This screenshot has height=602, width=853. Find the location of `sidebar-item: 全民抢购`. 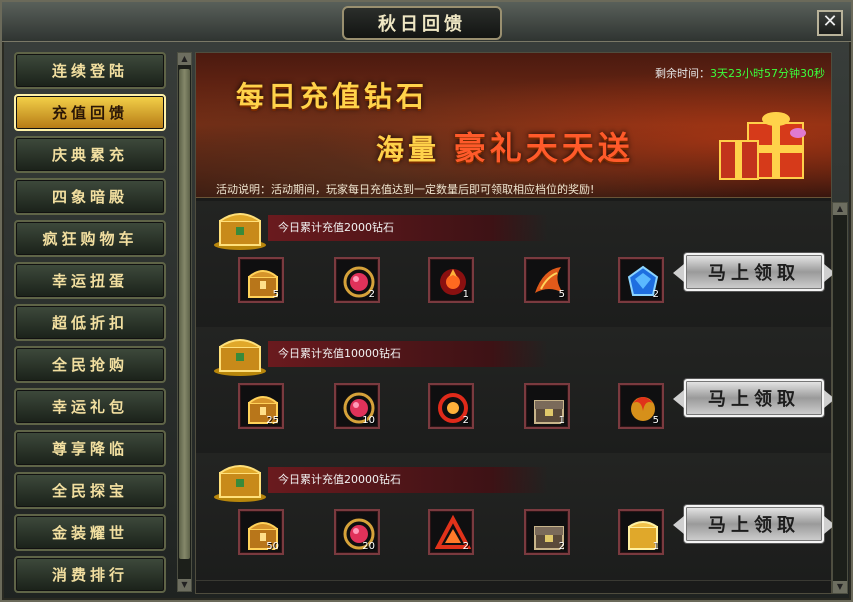

sidebar-item: 全民抢购 is located at coordinates (90, 364).